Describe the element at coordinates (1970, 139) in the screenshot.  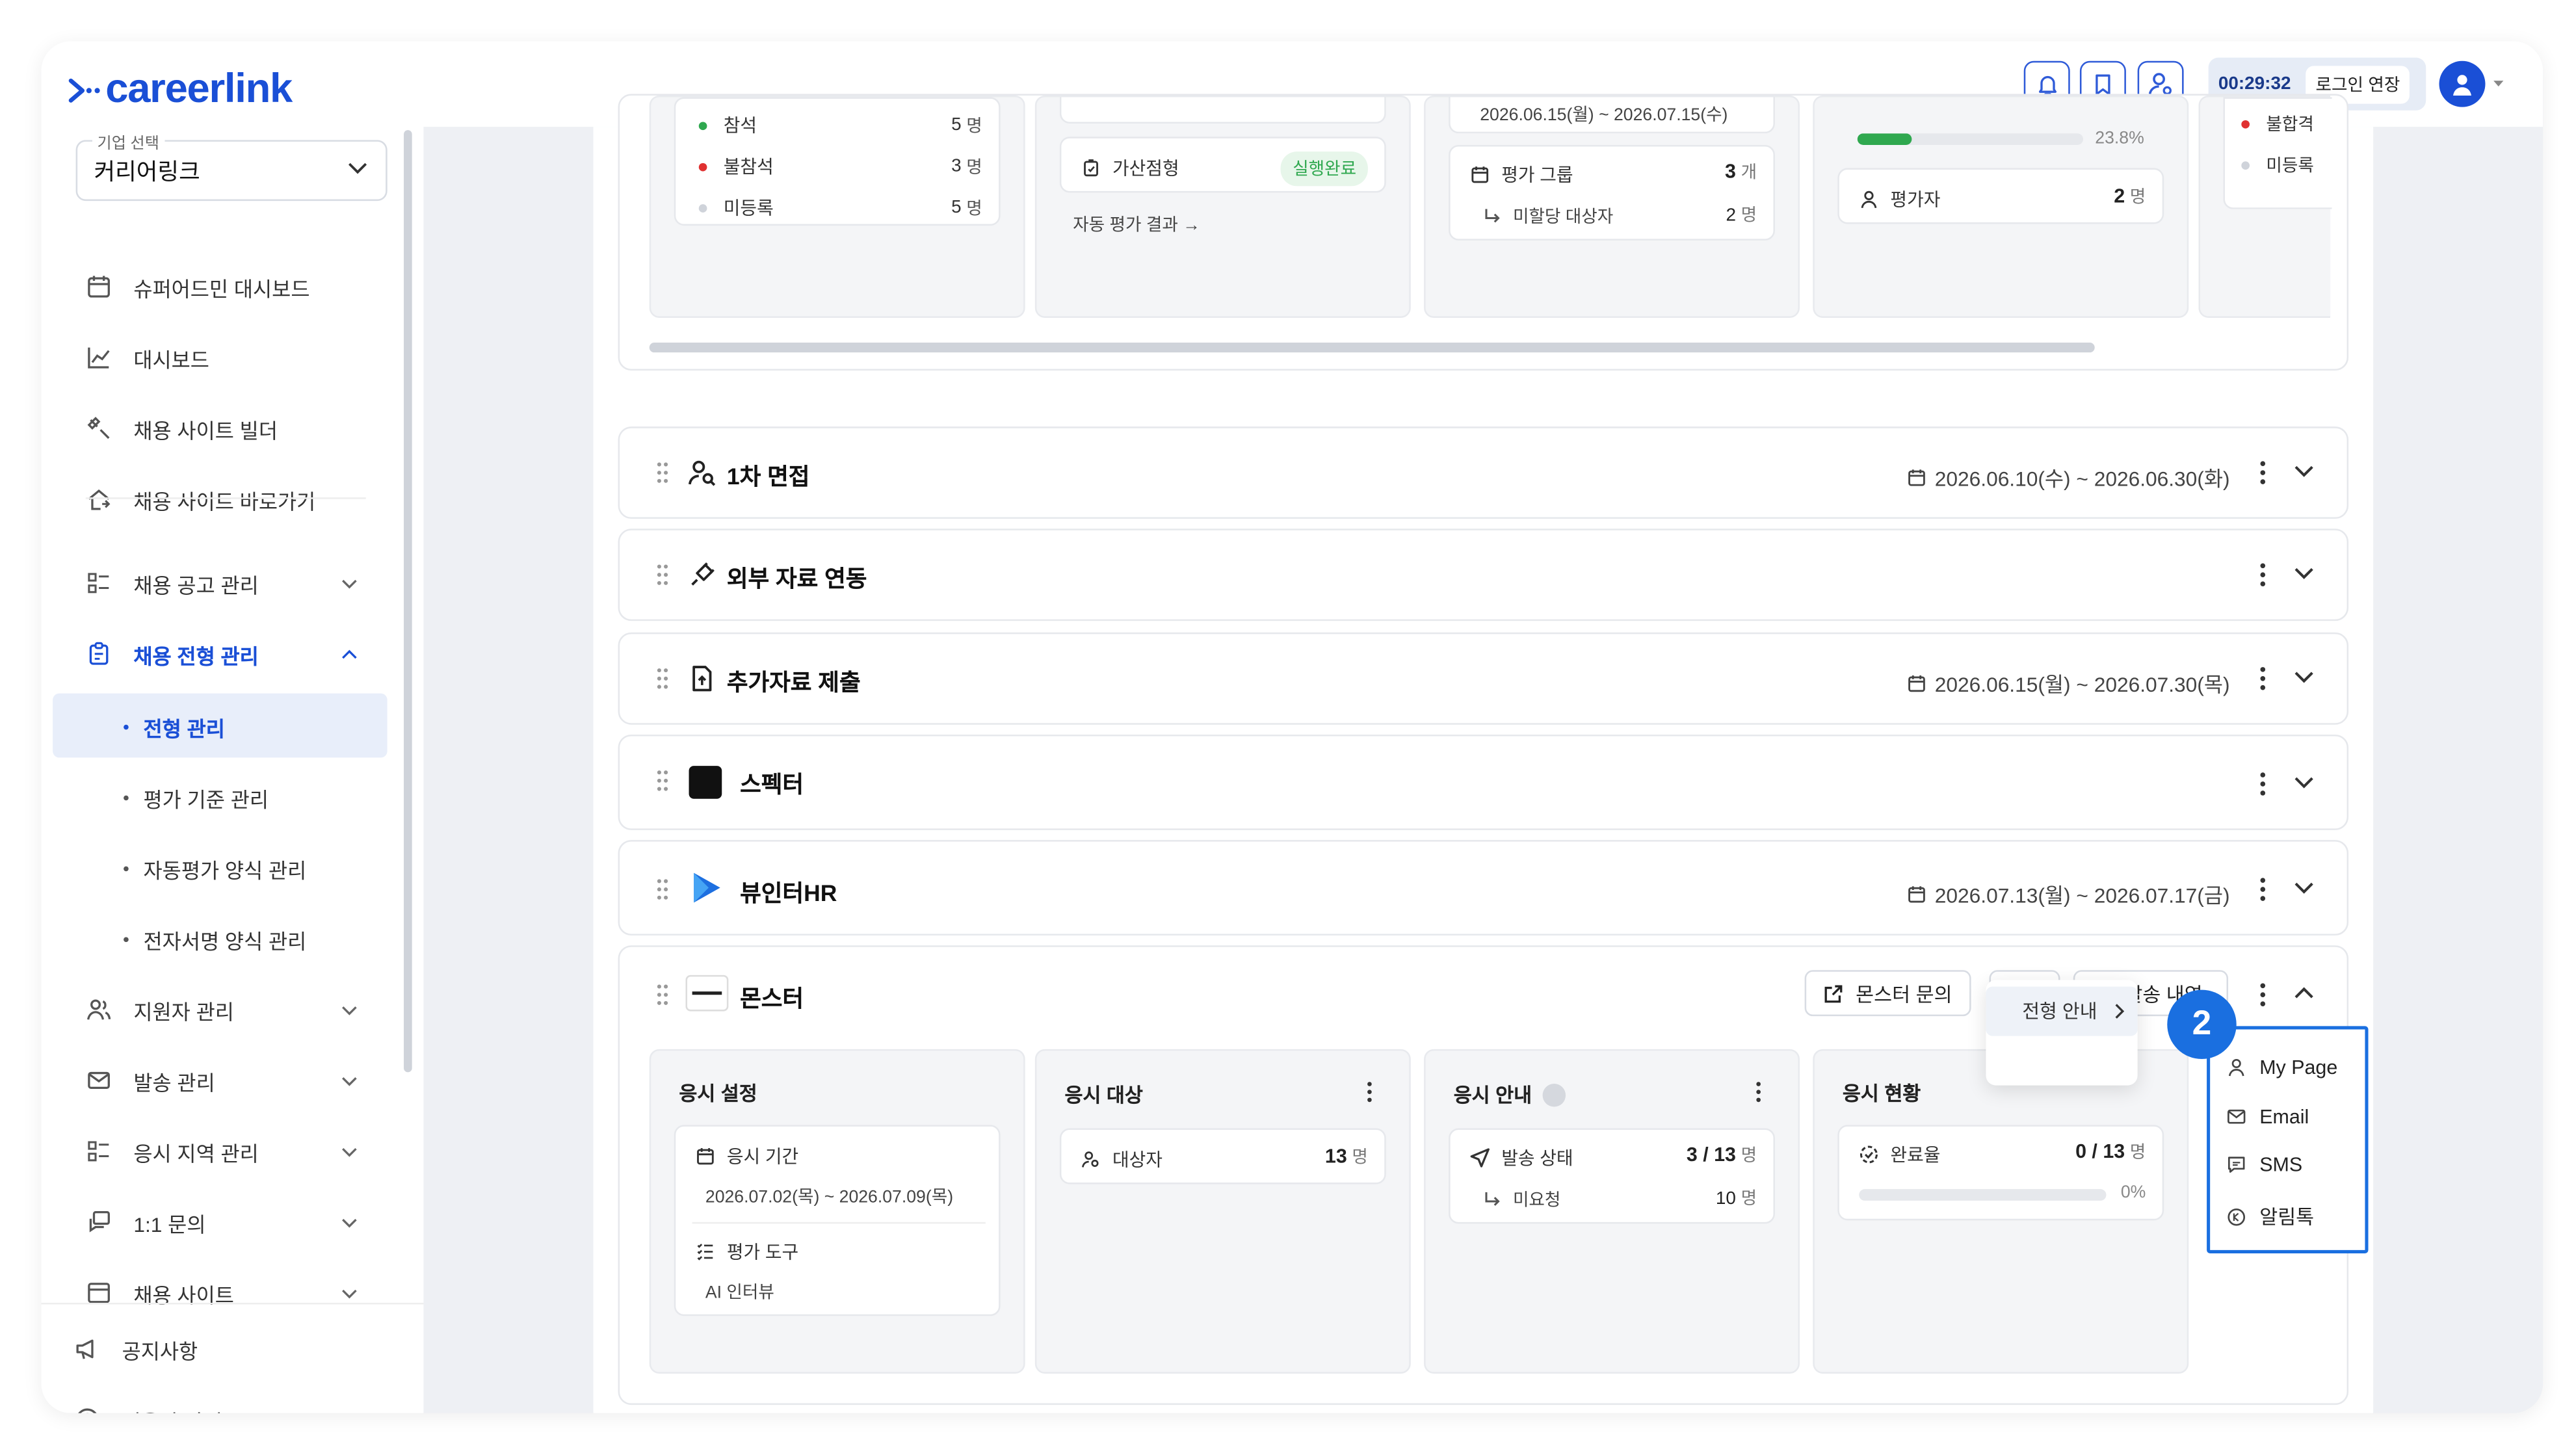
I see `eval-progress-bar` at that location.